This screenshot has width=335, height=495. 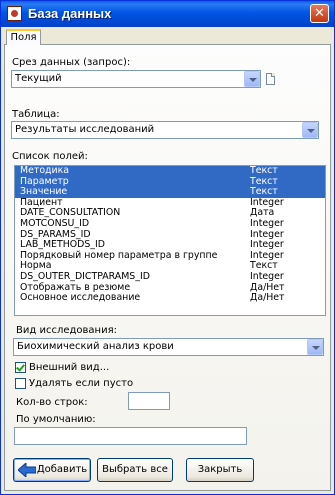 I want to click on app-icon, so click(x=14, y=13).